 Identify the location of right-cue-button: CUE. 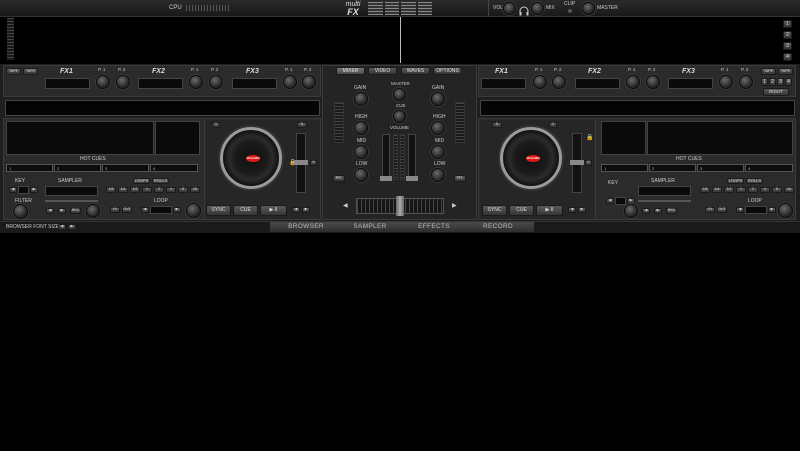
(521, 210).